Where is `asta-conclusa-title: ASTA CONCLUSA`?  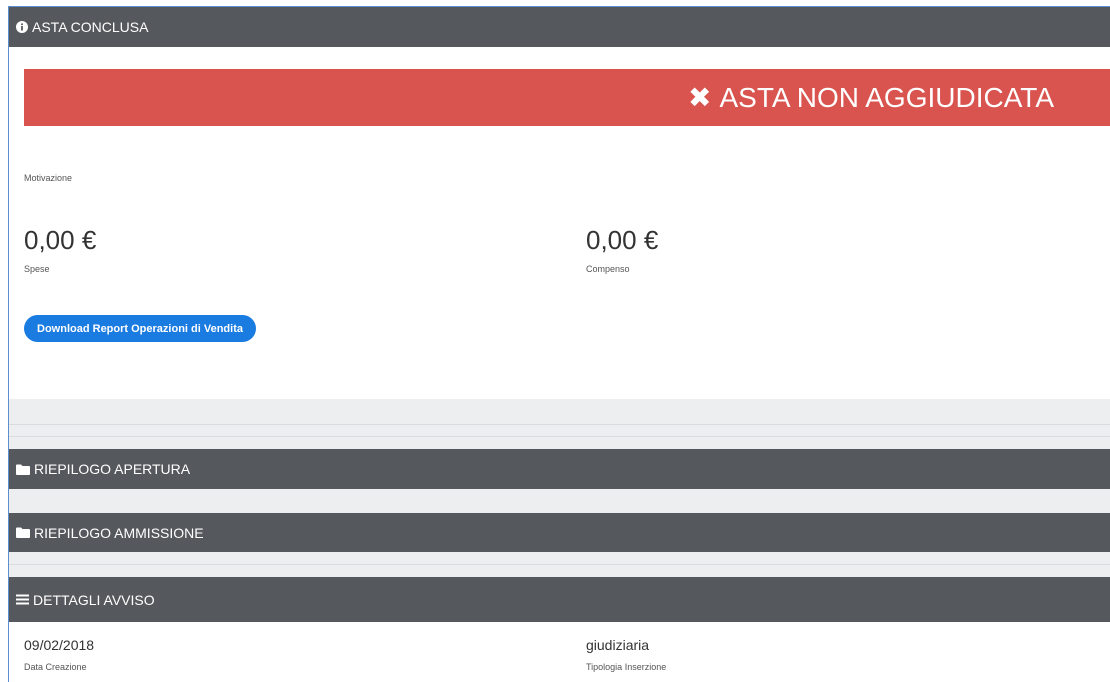 asta-conclusa-title: ASTA CONCLUSA is located at coordinates (90, 27).